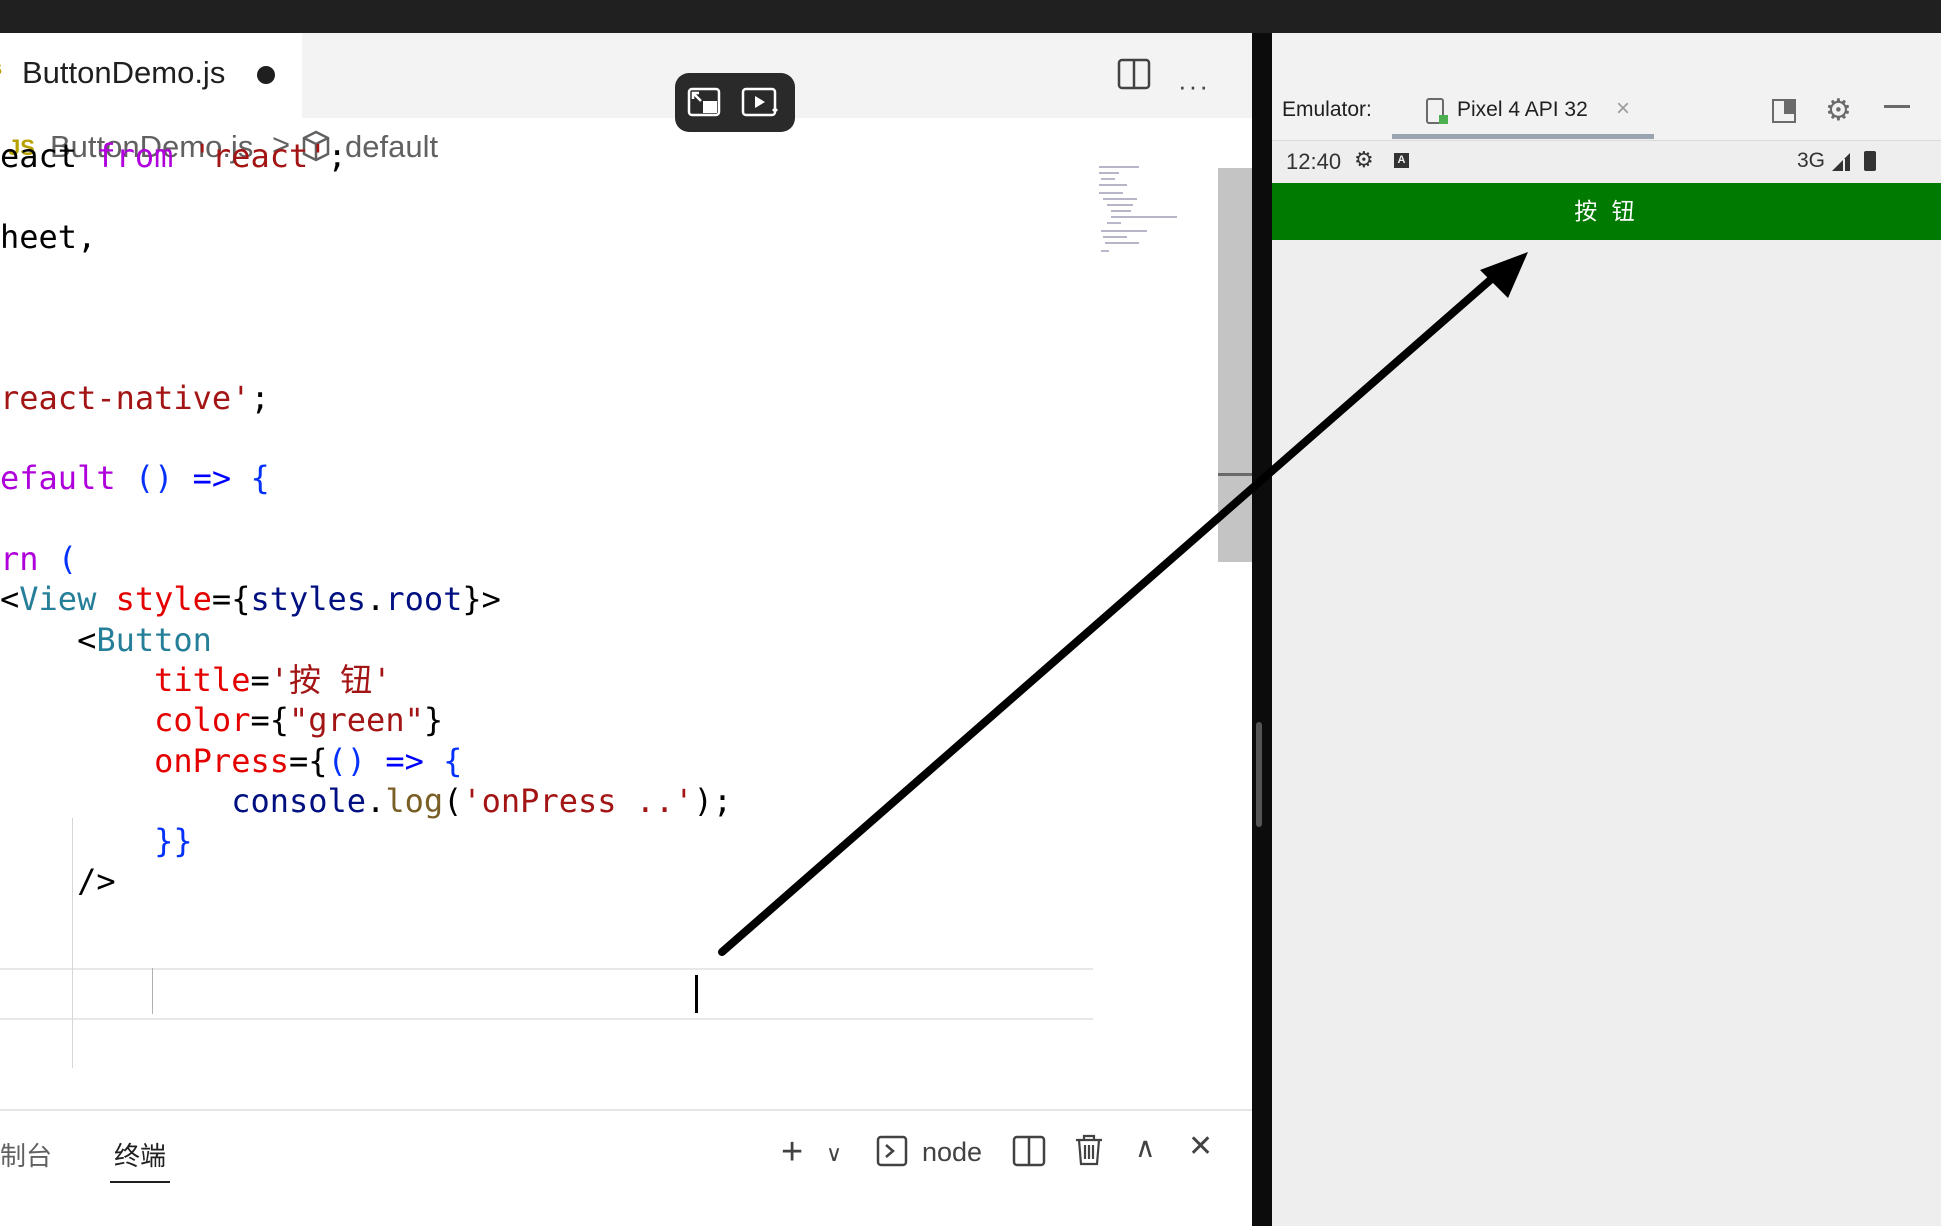 The height and width of the screenshot is (1226, 1941). Describe the element at coordinates (792, 1152) in the screenshot. I see `new-terminal-icon: +` at that location.